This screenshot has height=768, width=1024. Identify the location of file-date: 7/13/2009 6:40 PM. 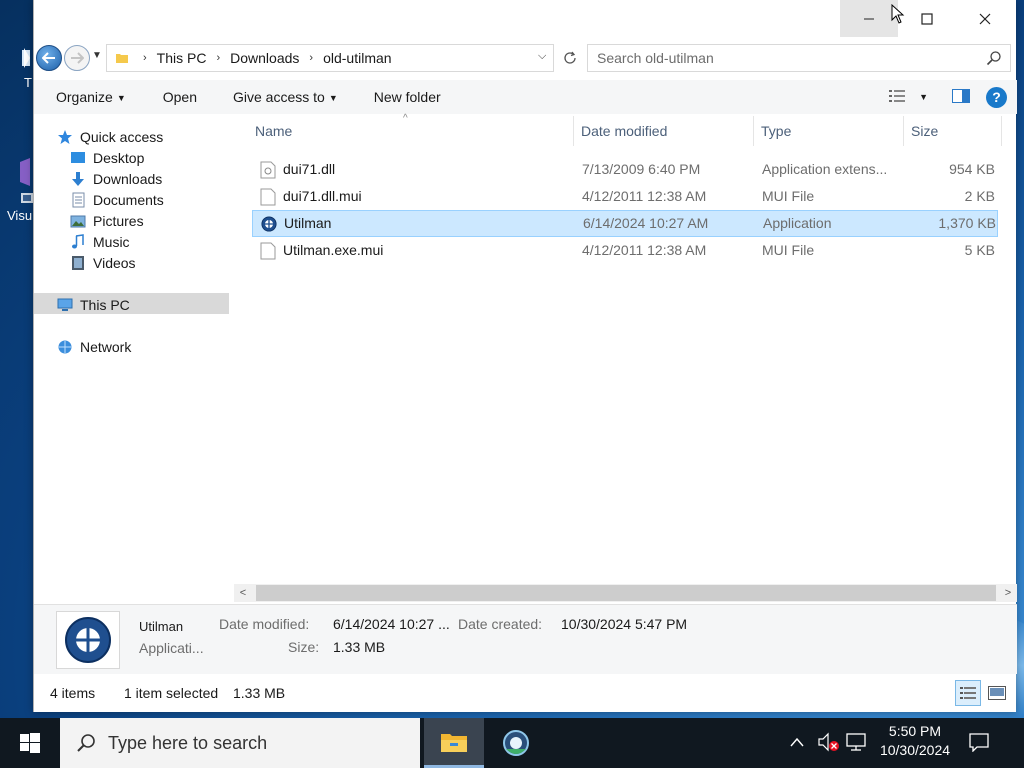
(641, 169).